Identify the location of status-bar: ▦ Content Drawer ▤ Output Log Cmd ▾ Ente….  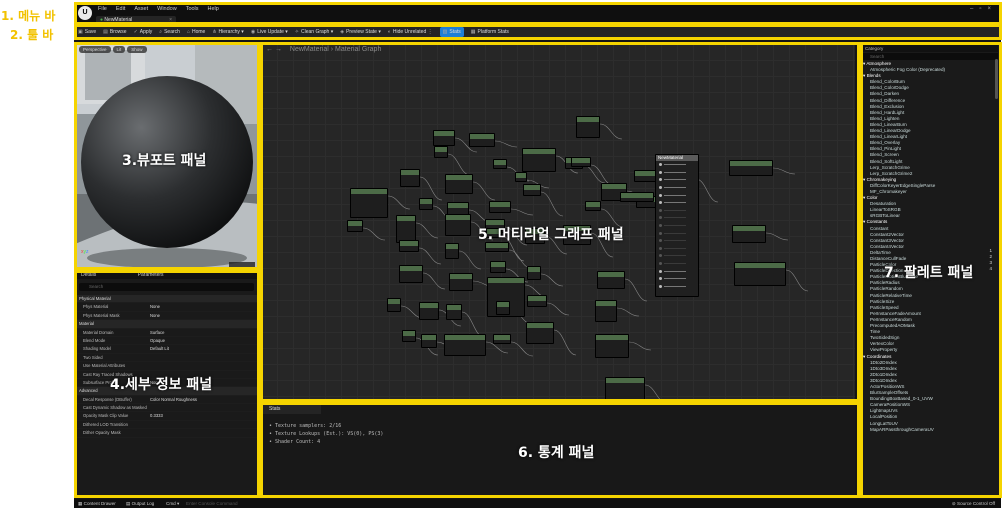
(537, 503).